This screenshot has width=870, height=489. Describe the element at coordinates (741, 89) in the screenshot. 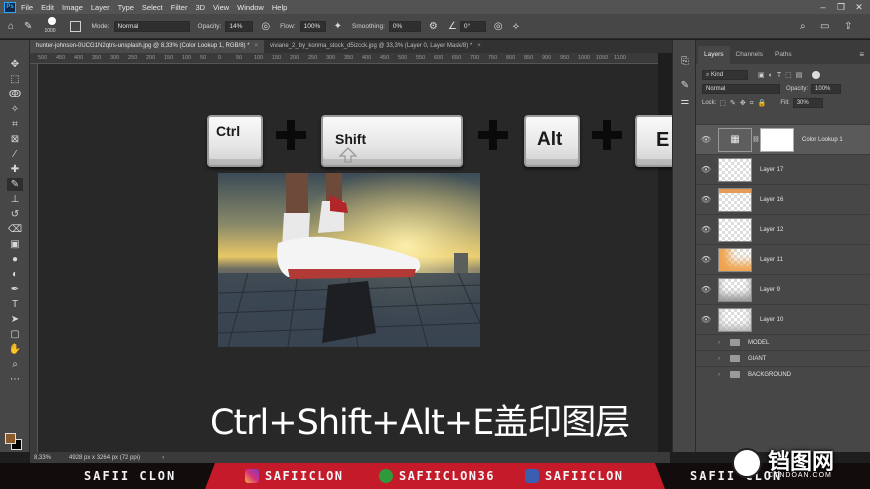

I see `blend-mode-select: Normal` at that location.